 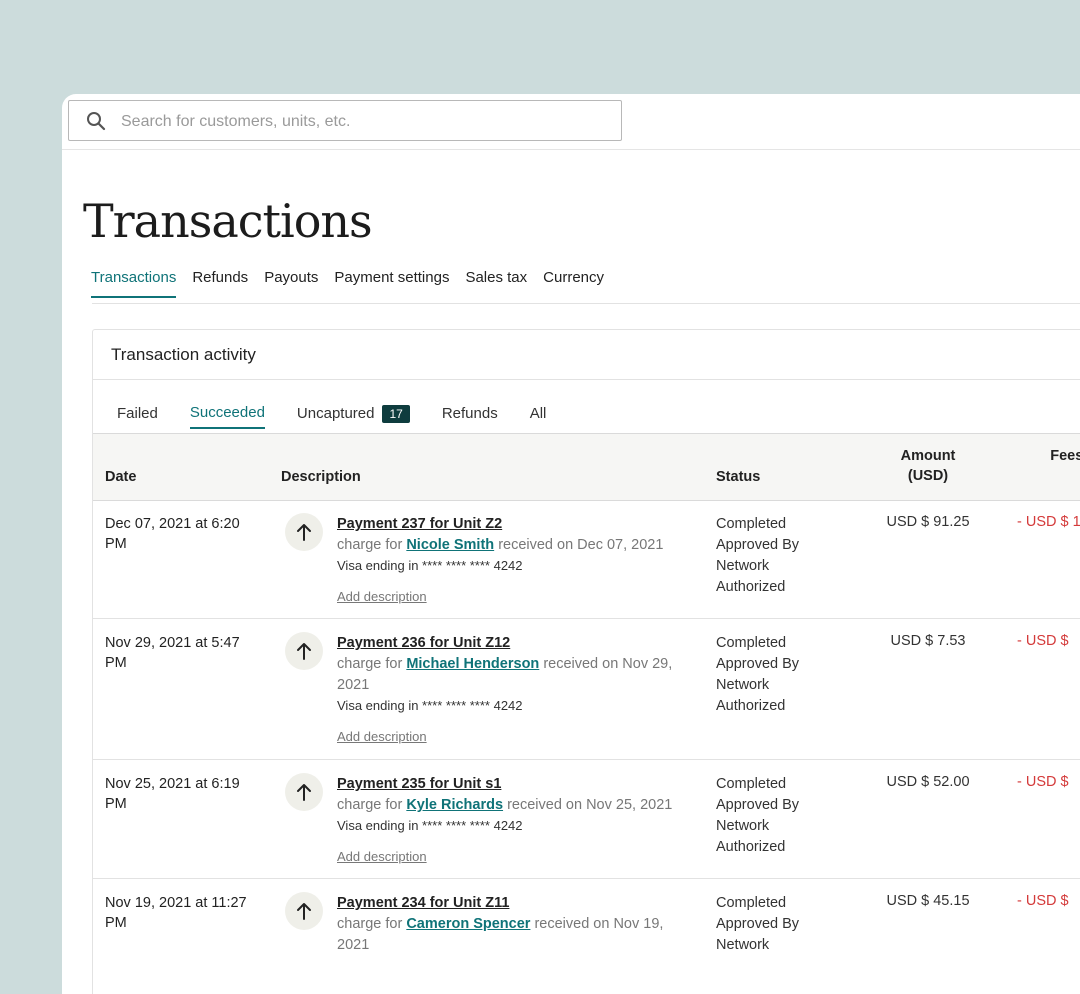 I want to click on tab-payouts: Payouts, so click(x=291, y=282).